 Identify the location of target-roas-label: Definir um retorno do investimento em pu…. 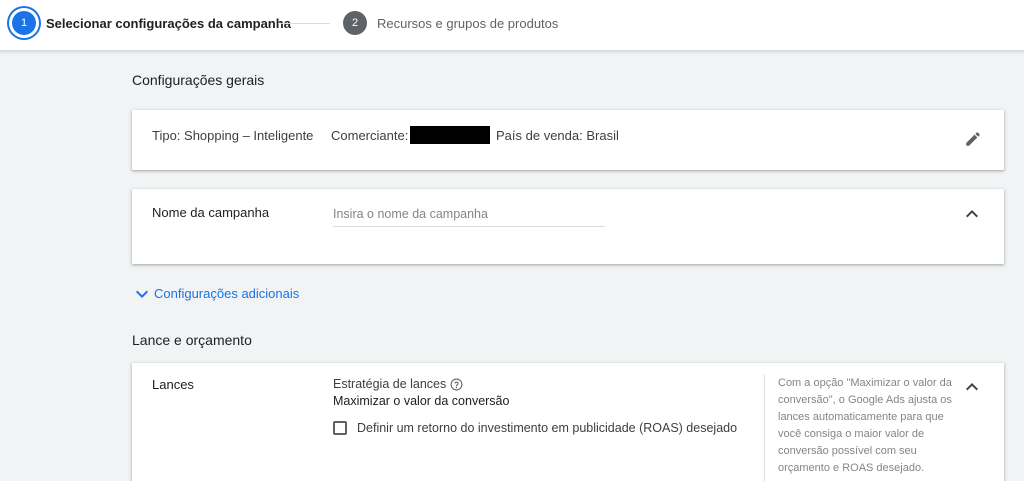
(547, 428).